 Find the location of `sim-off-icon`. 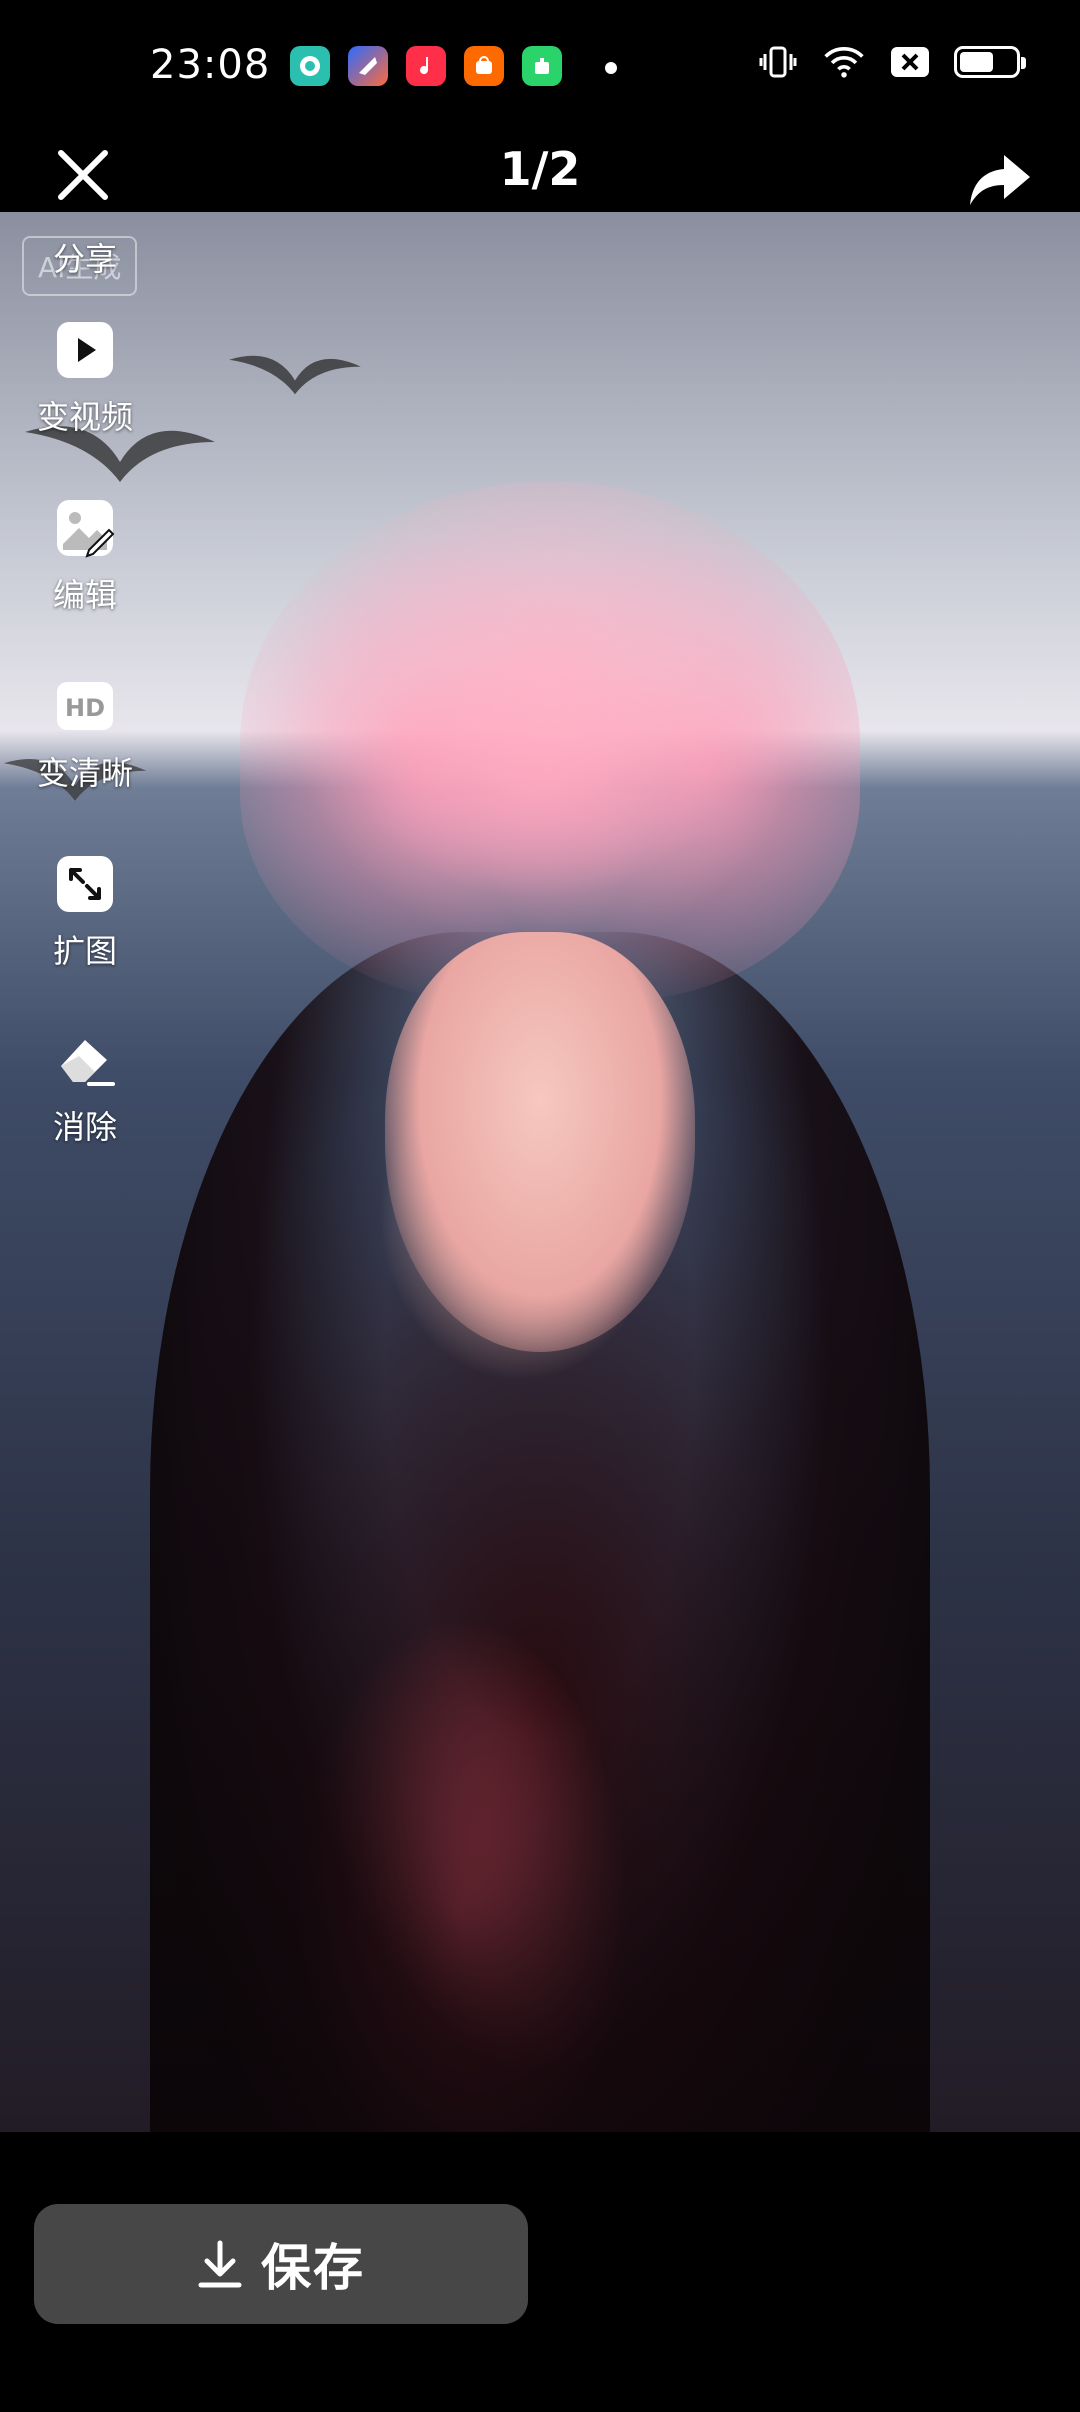

sim-off-icon is located at coordinates (910, 62).